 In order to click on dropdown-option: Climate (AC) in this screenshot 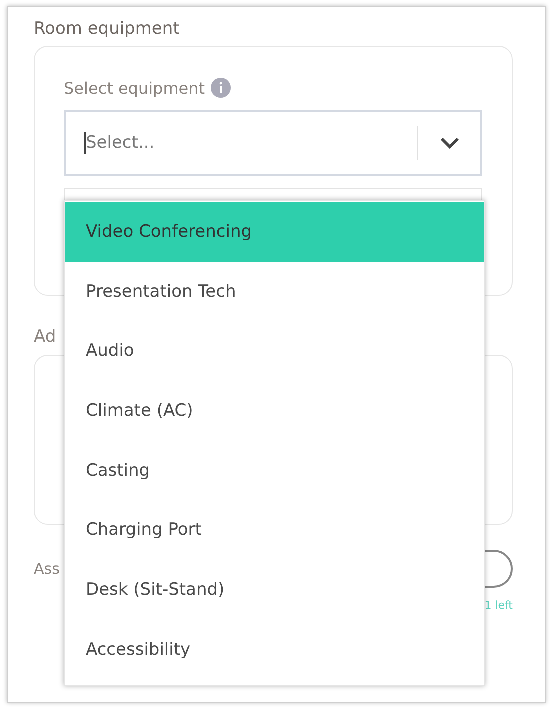, I will do `click(274, 411)`.